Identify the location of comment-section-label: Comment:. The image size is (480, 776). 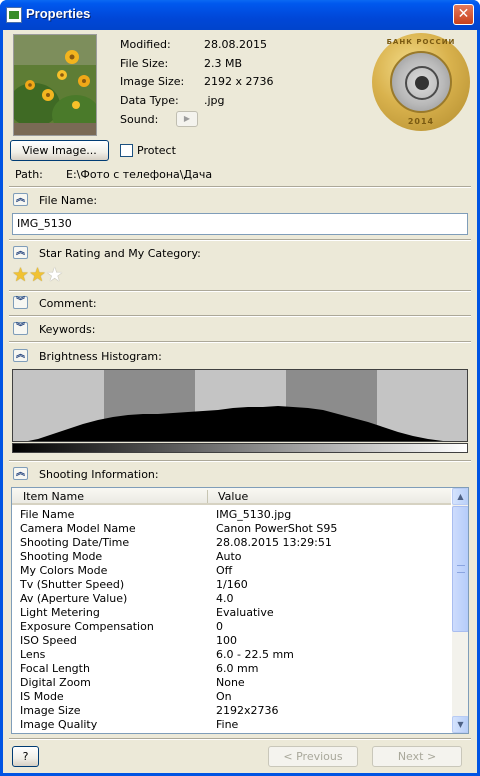
(68, 303).